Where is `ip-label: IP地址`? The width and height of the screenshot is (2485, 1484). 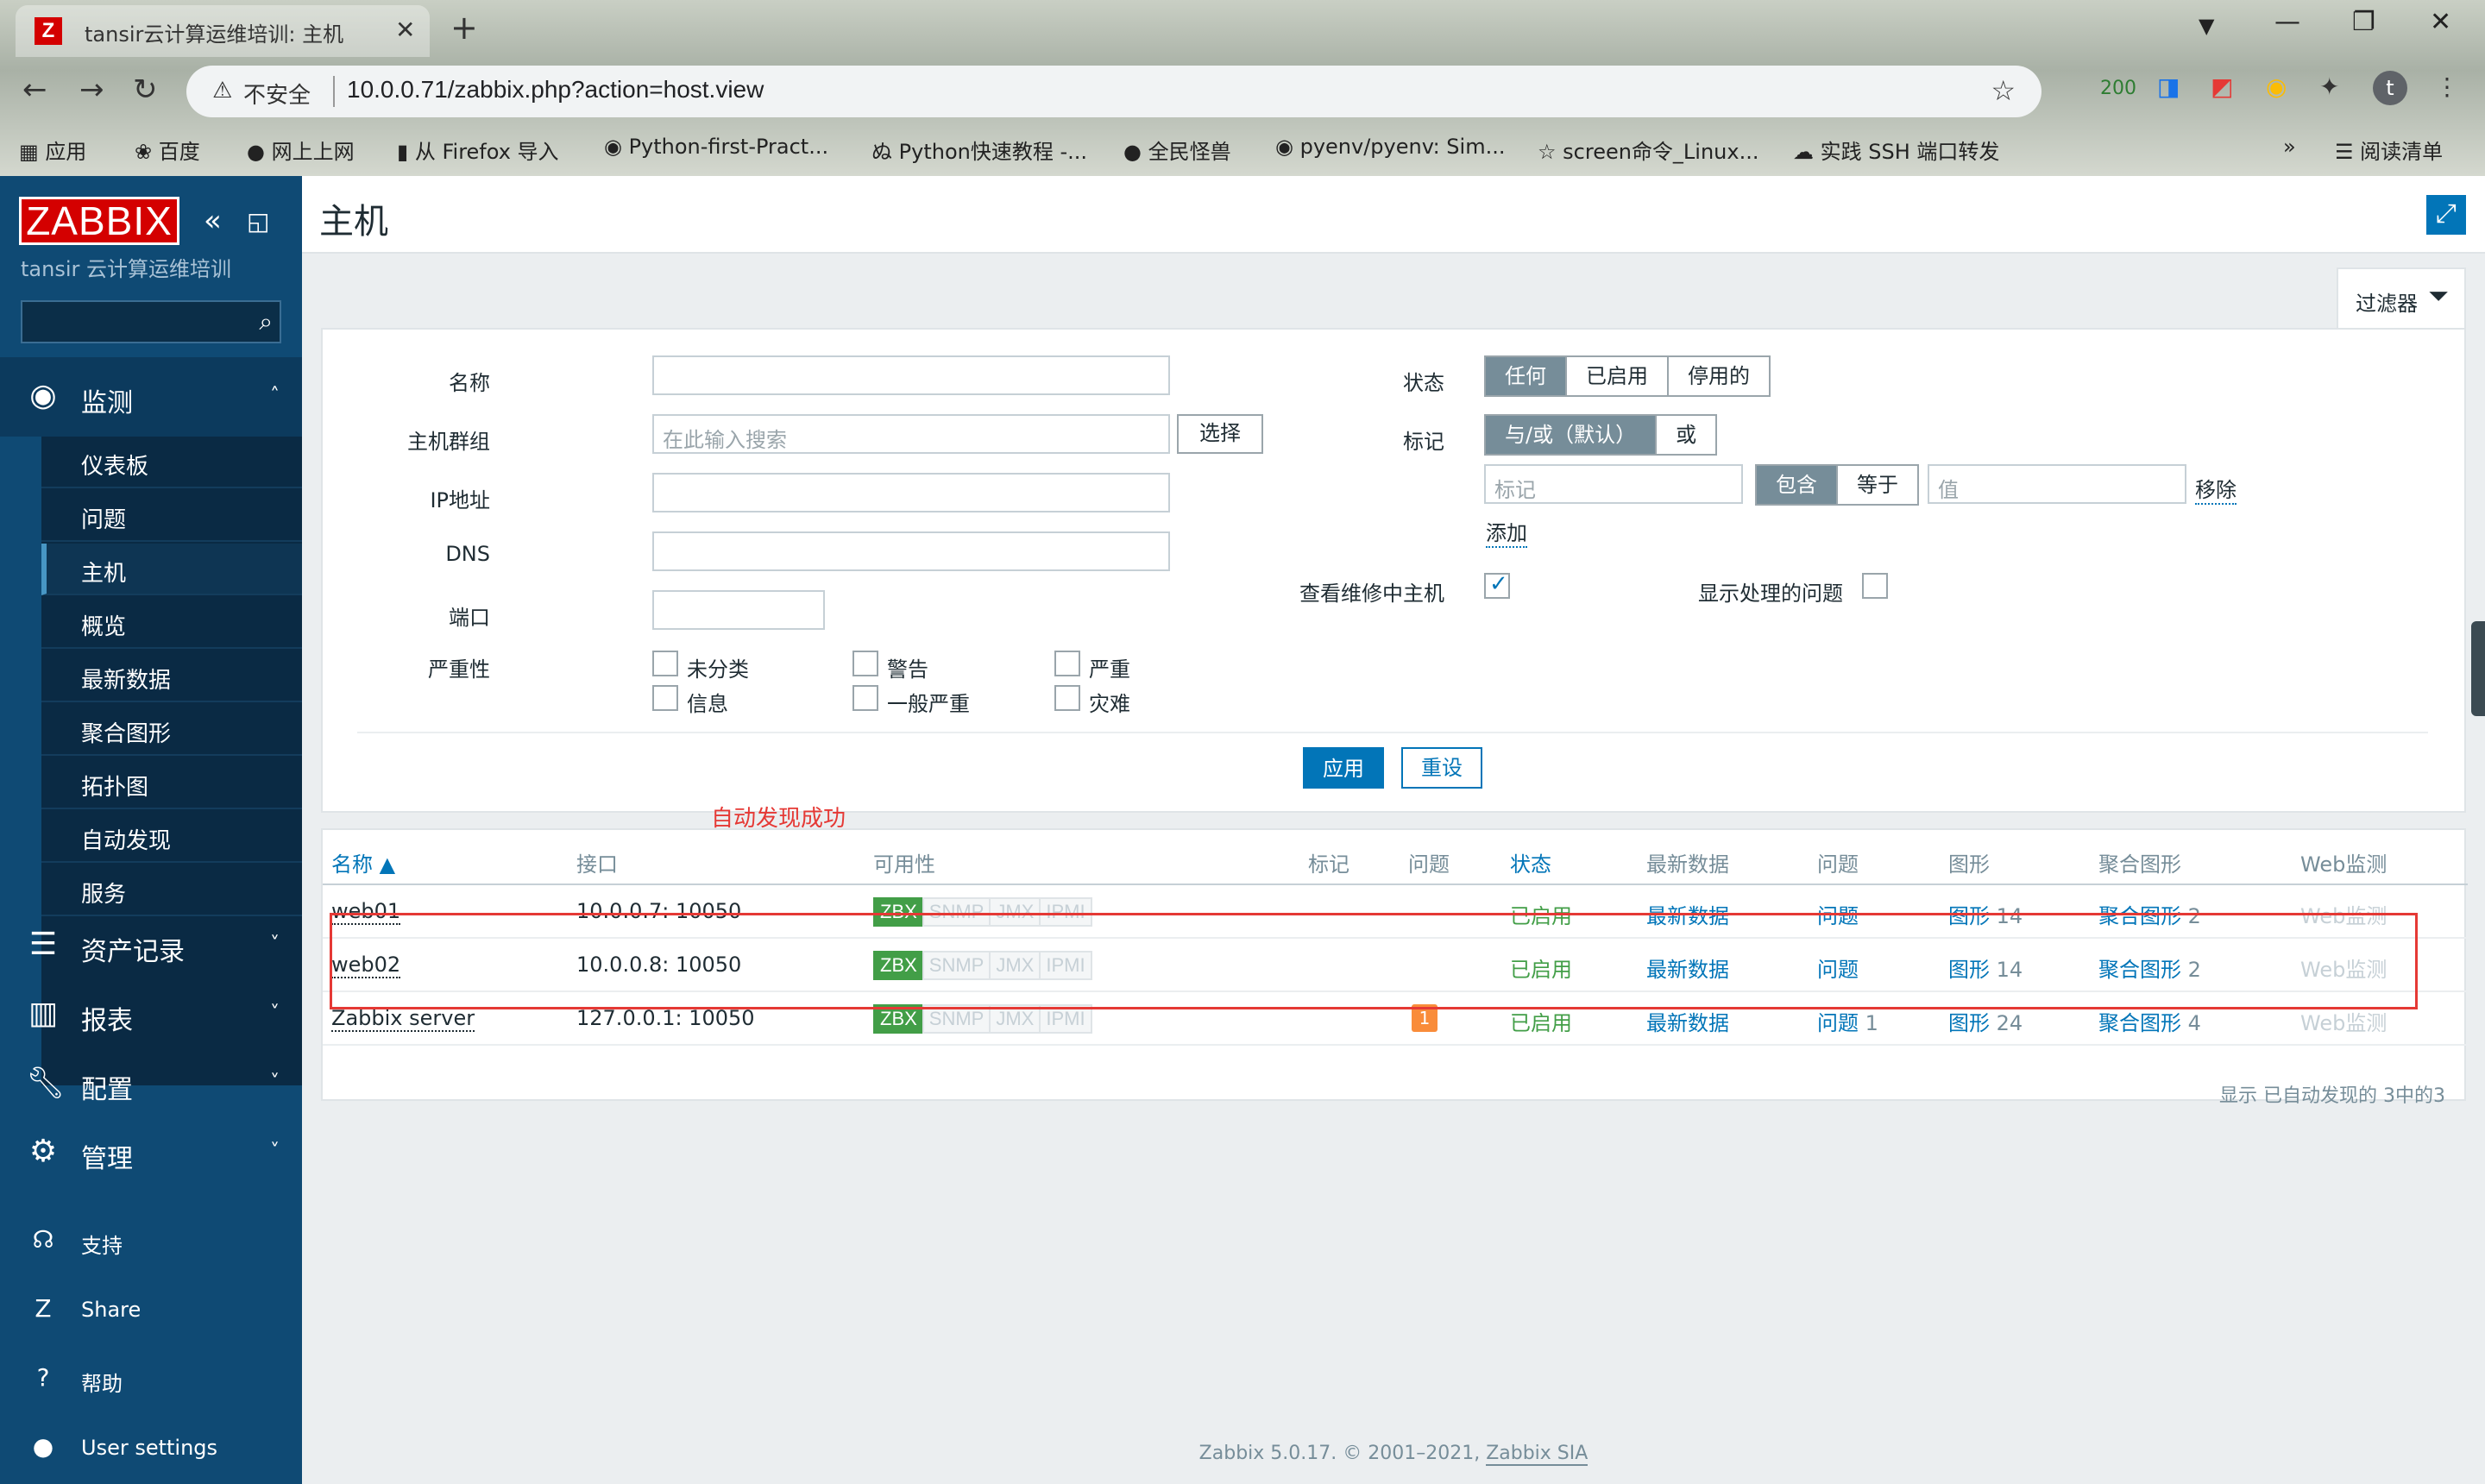 ip-label: IP地址 is located at coordinates (460, 500).